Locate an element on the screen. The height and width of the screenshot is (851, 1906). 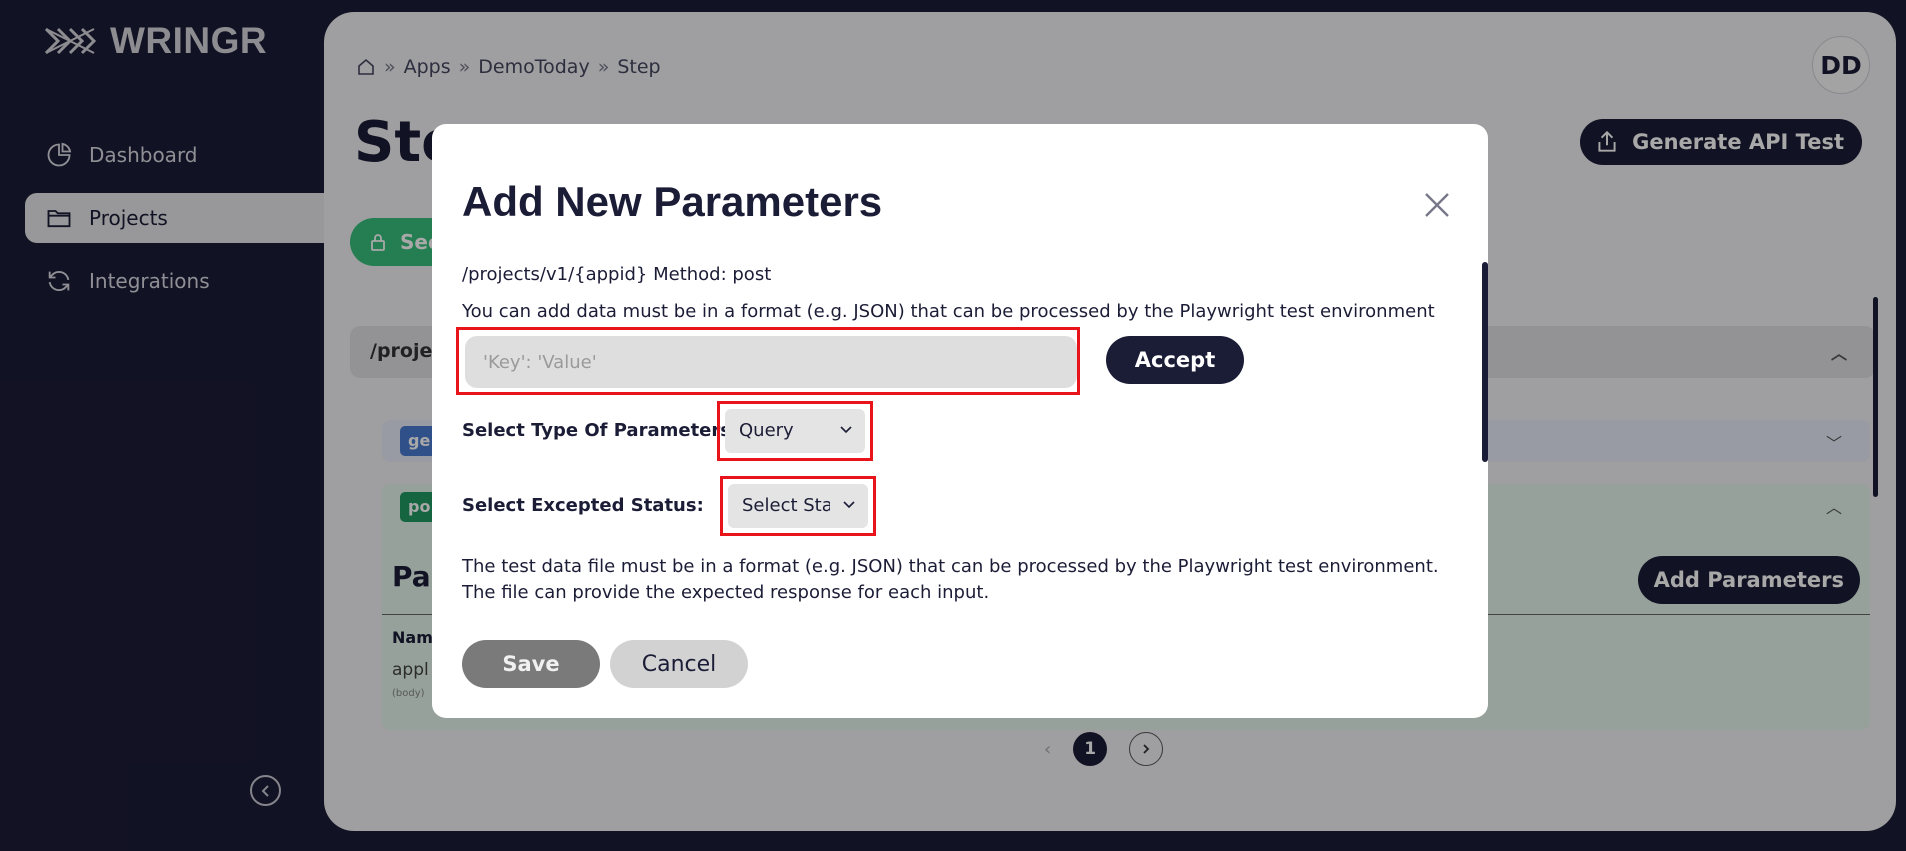
expected-status-highlight: Select Sta is located at coordinates (798, 506).